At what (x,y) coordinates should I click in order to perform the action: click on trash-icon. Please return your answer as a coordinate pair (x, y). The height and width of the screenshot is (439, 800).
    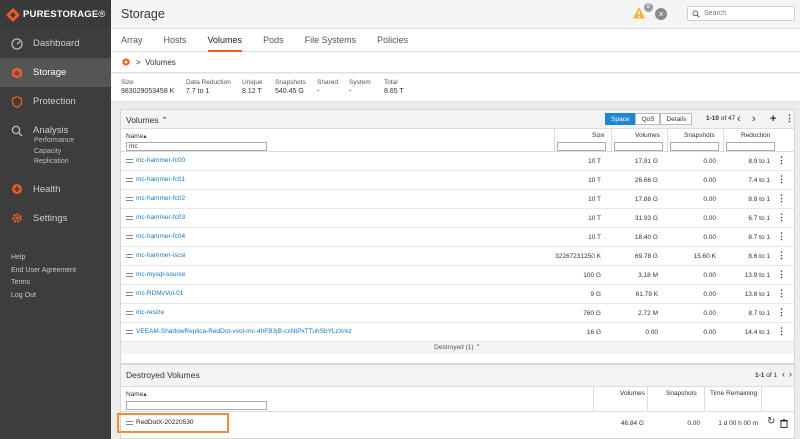
    Looking at the image, I should click on (784, 423).